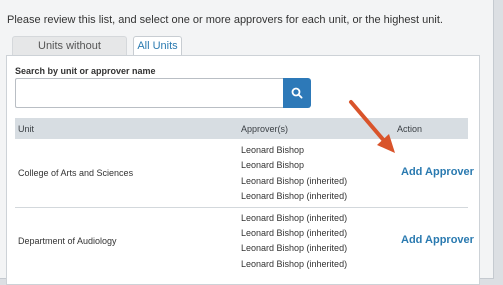 This screenshot has width=503, height=285. What do you see at coordinates (372, 126) in the screenshot?
I see `annotation-arrow-icon` at bounding box center [372, 126].